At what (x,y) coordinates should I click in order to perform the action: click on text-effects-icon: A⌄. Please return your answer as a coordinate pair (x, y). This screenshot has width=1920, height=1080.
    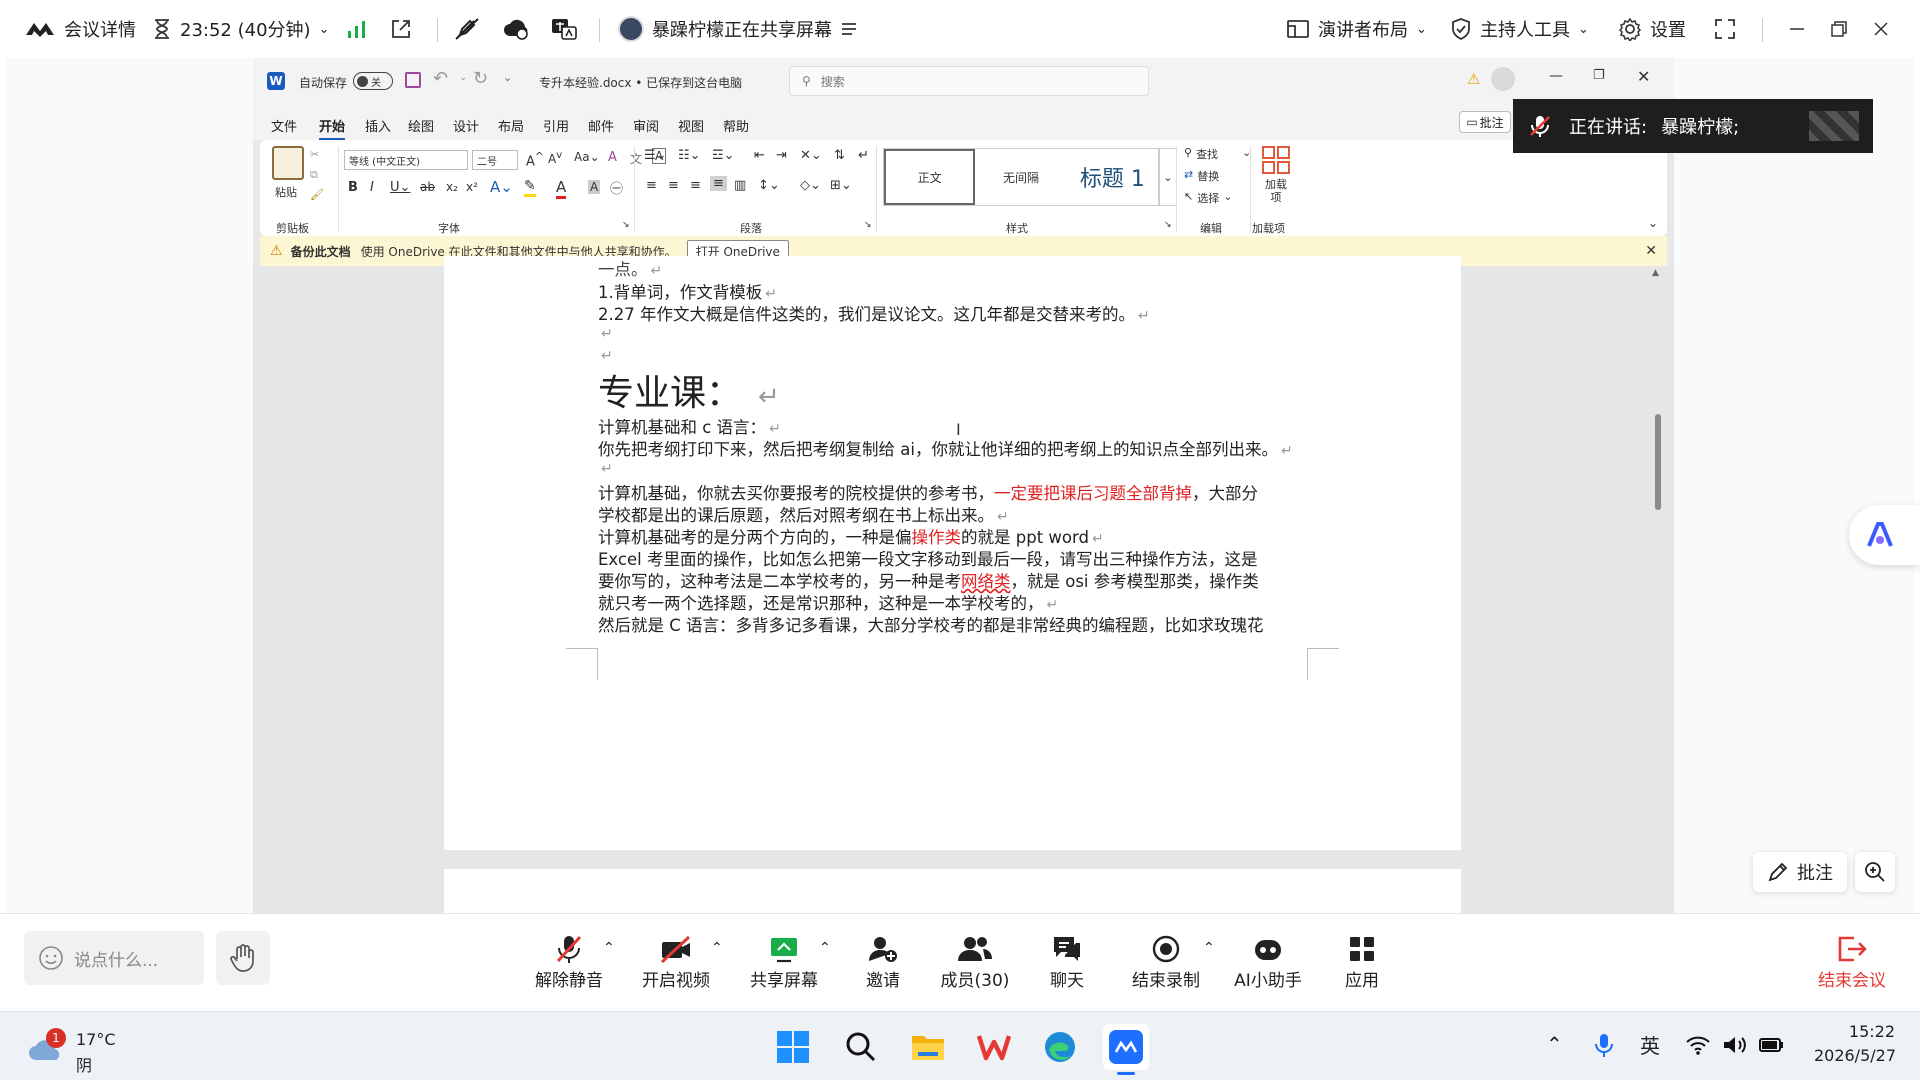
    Looking at the image, I should click on (501, 187).